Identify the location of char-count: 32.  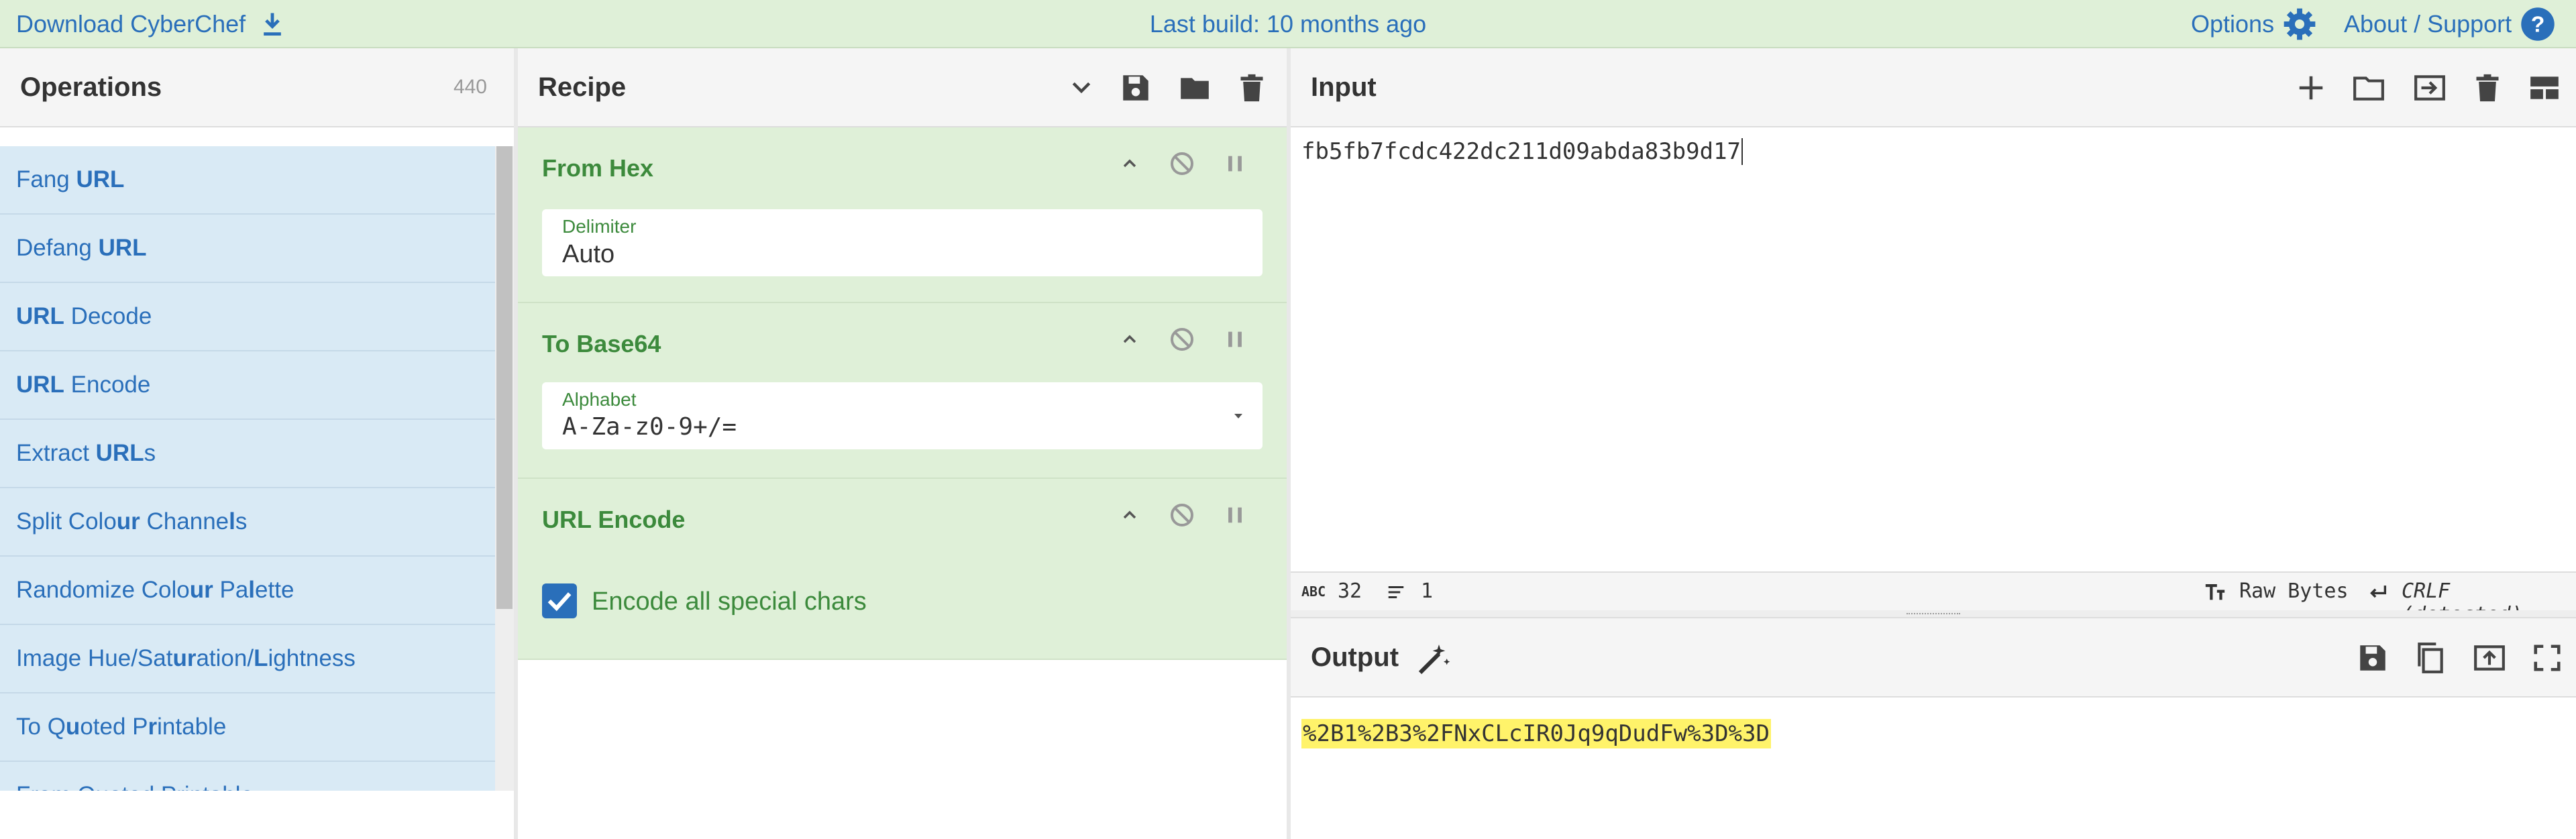
(1350, 591).